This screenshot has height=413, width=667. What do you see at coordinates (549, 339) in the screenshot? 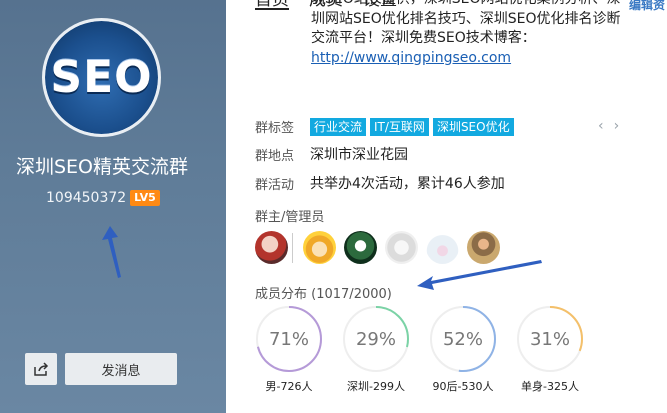
I see `stat-percent: 31%` at bounding box center [549, 339].